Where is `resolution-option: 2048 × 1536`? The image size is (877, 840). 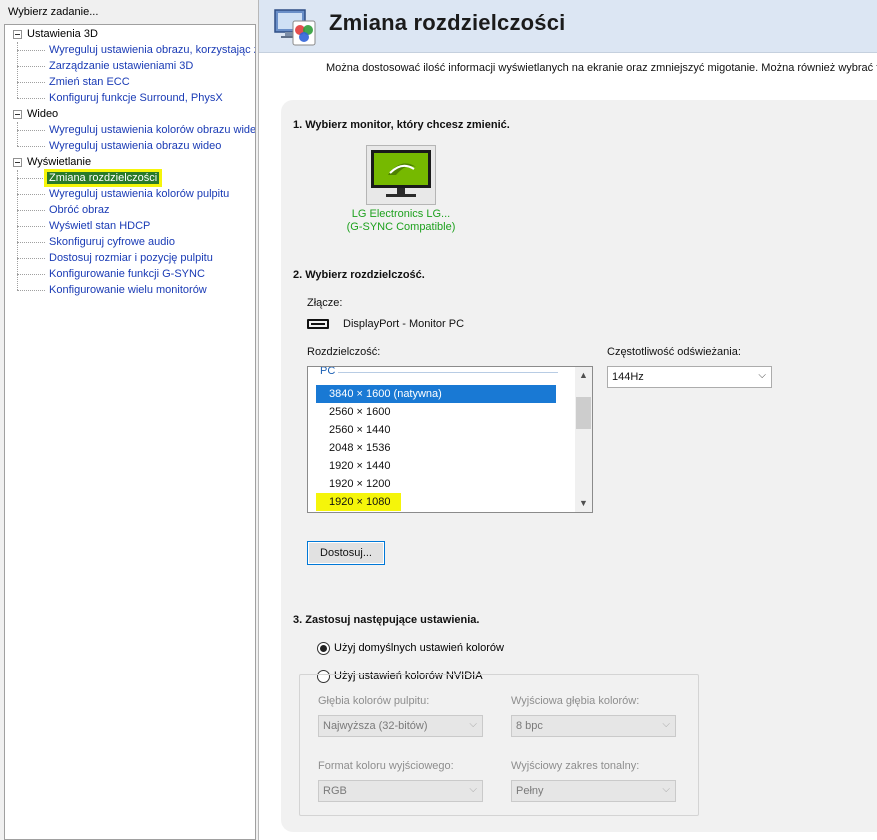
resolution-option: 2048 × 1536 is located at coordinates (436, 448).